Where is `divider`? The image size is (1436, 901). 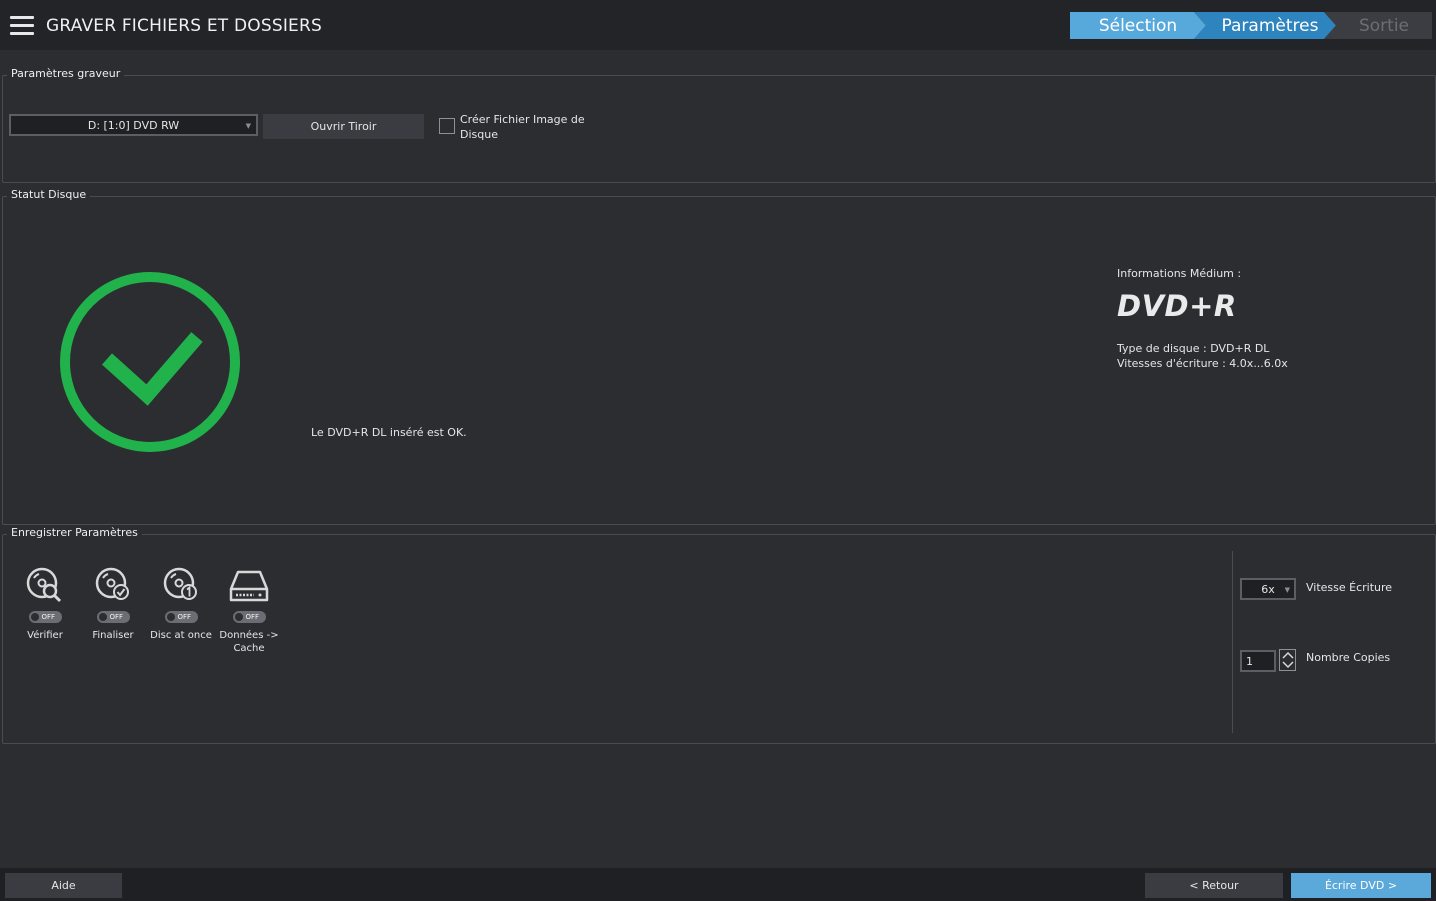 divider is located at coordinates (1232, 642).